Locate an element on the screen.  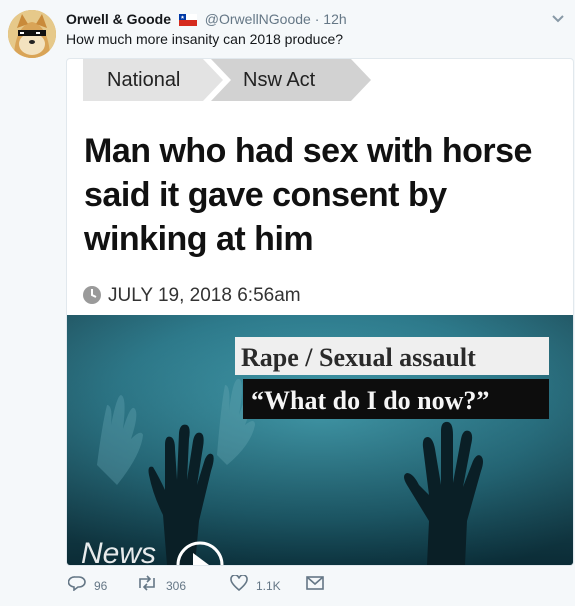
chile-flag-icon is located at coordinates (187, 21).